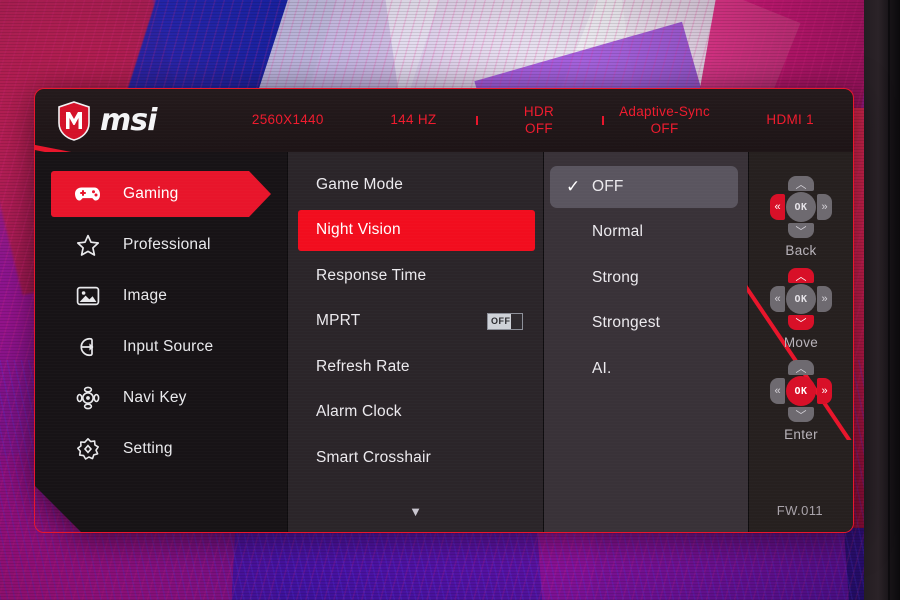 The width and height of the screenshot is (900, 600). What do you see at coordinates (801, 250) in the screenshot?
I see `nav-hint-label: Back` at bounding box center [801, 250].